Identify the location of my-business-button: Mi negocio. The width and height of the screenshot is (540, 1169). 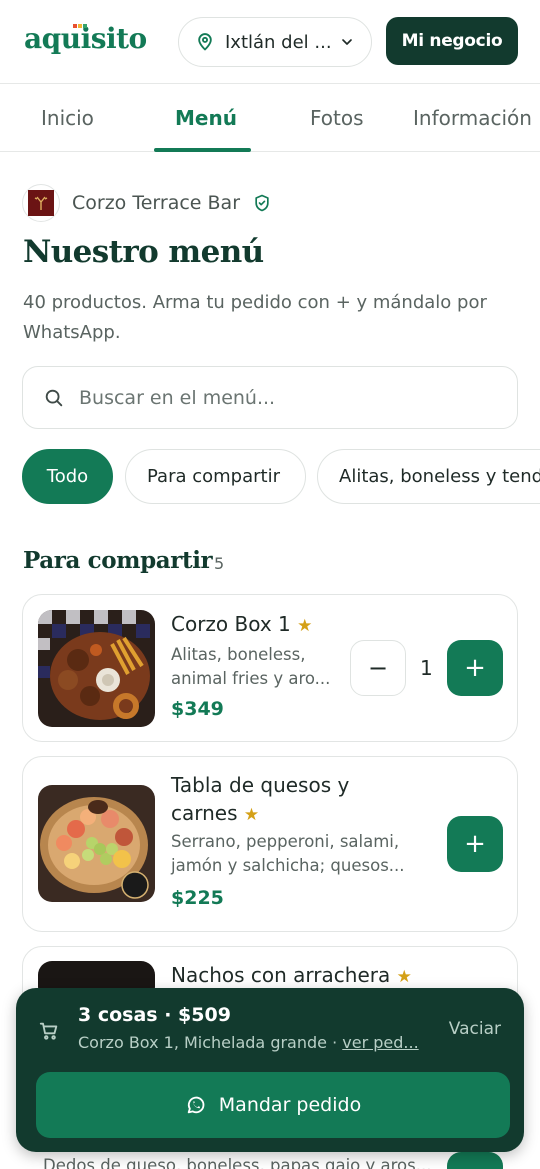
(452, 41).